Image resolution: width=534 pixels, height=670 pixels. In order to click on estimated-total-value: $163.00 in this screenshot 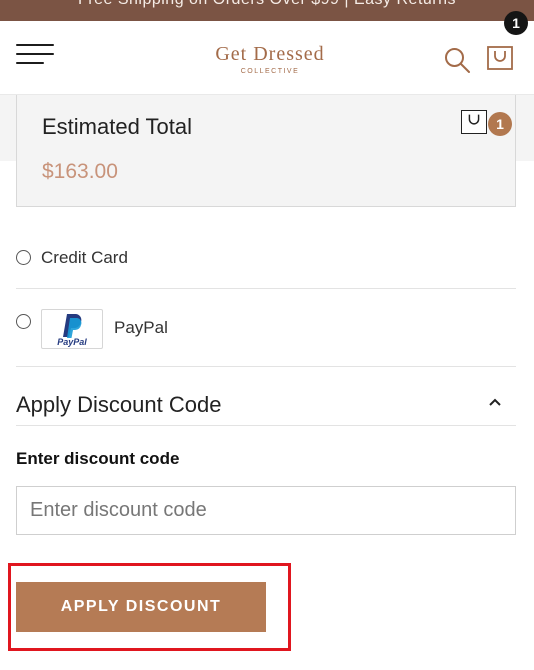, I will do `click(80, 171)`.